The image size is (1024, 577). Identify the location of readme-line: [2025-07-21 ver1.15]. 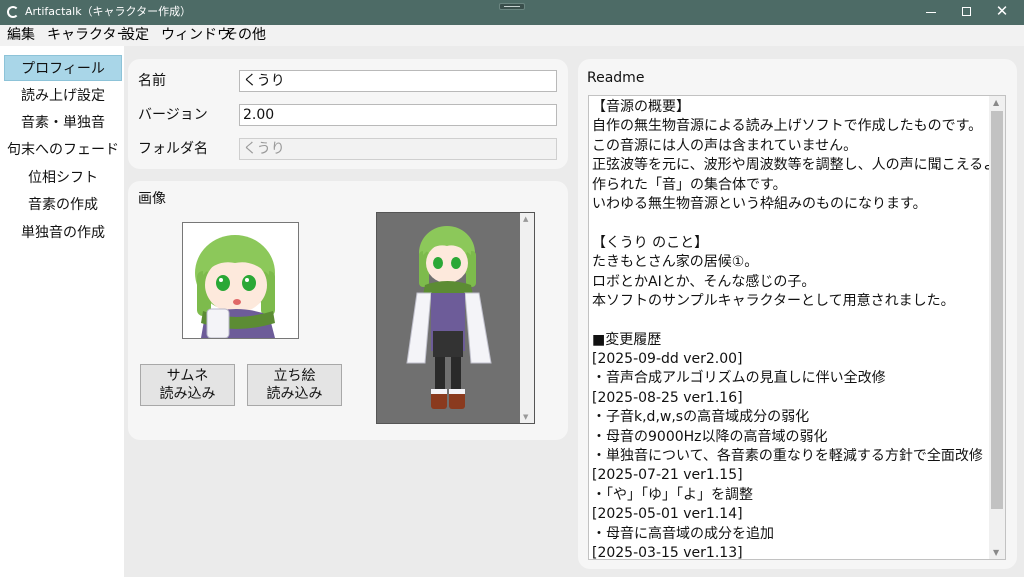
(667, 475).